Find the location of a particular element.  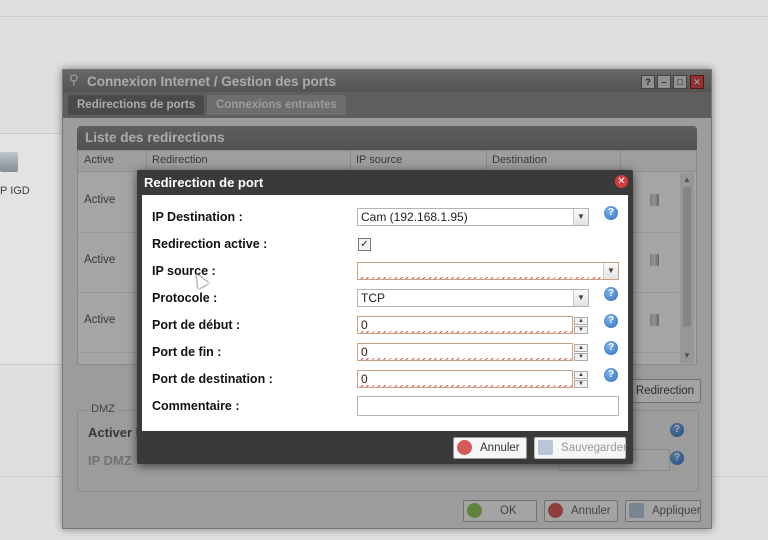

comment-input is located at coordinates (488, 406).